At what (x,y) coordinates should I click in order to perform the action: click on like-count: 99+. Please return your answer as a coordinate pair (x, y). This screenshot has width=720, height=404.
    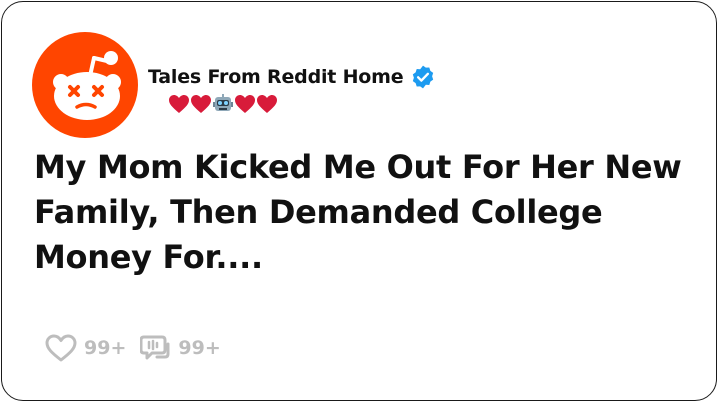
    Looking at the image, I should click on (105, 348).